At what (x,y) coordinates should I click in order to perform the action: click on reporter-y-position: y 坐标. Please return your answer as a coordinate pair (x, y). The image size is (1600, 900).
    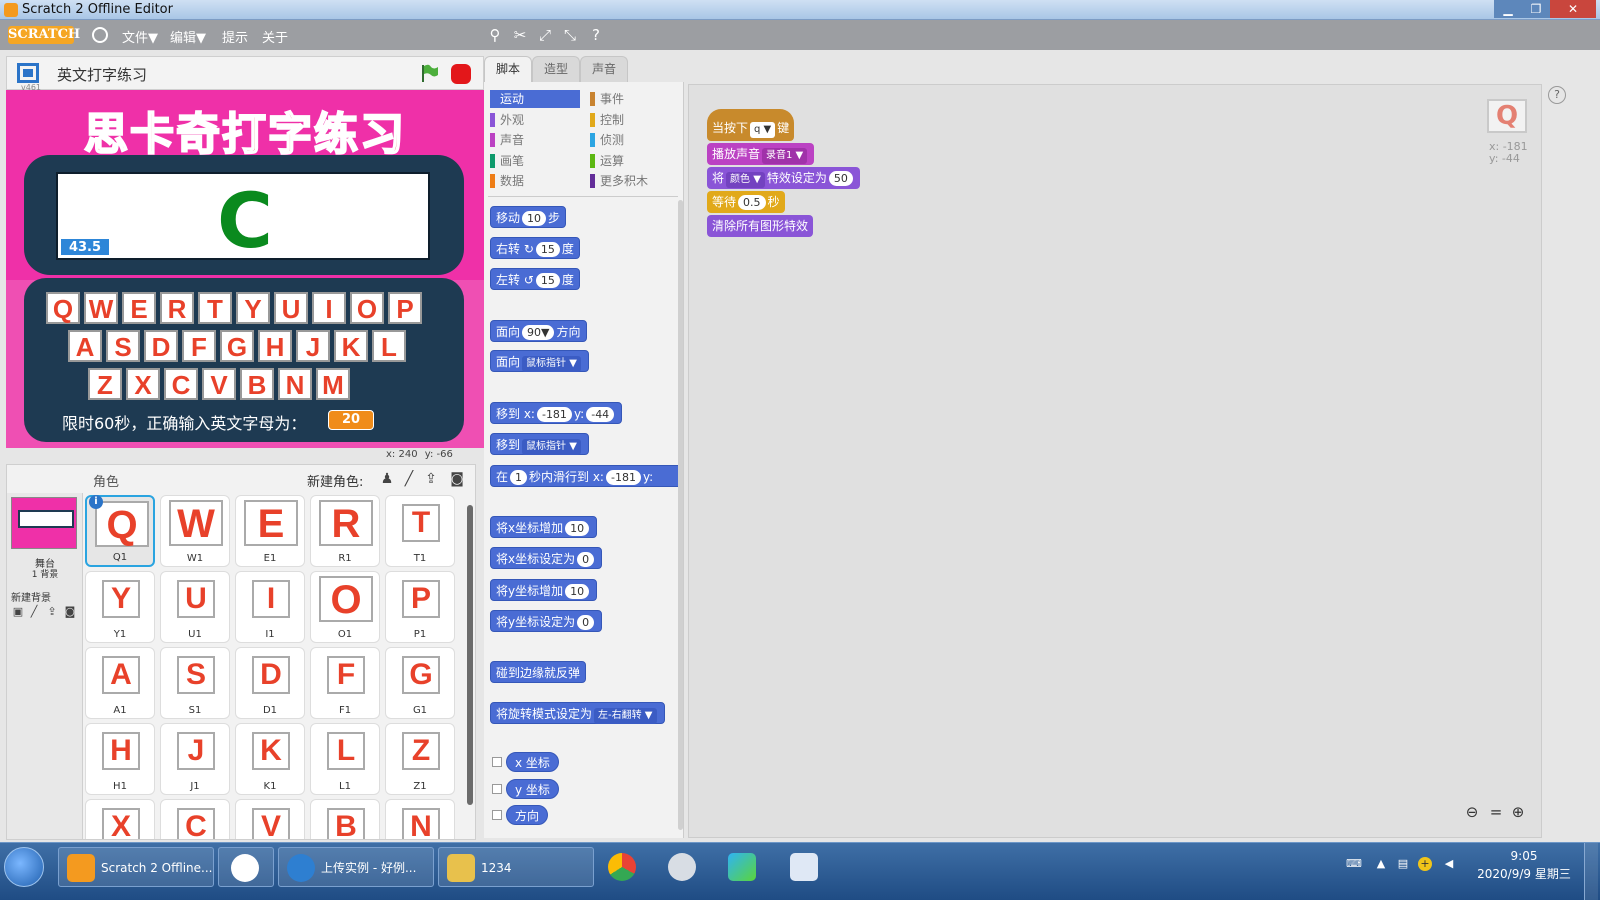
    Looking at the image, I should click on (532, 789).